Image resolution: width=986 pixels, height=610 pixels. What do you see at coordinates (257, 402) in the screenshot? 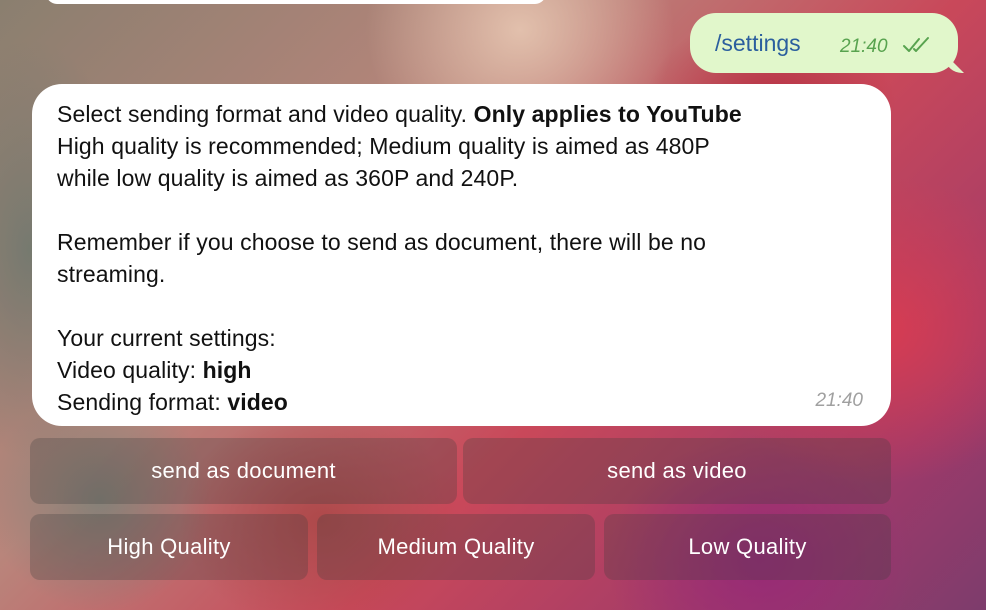
I see `sending-format-value: video` at bounding box center [257, 402].